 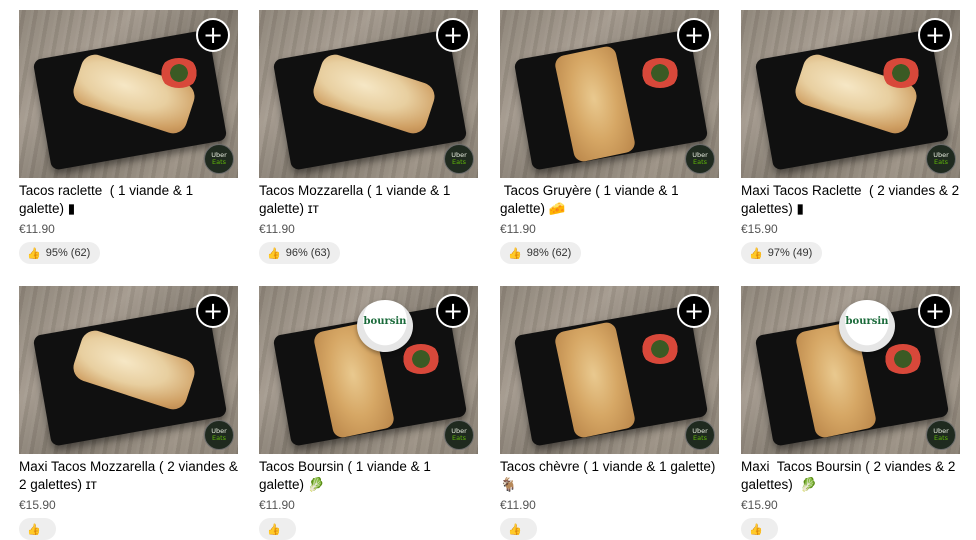 What do you see at coordinates (549, 253) in the screenshot?
I see `rating-text: 98% (62)` at bounding box center [549, 253].